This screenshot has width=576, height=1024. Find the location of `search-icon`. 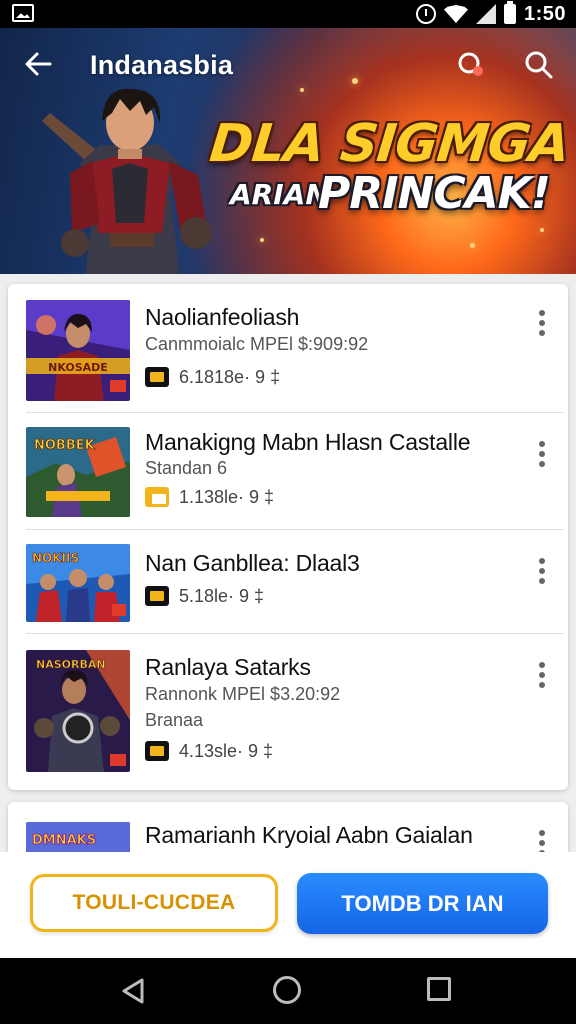

search-icon is located at coordinates (539, 65).